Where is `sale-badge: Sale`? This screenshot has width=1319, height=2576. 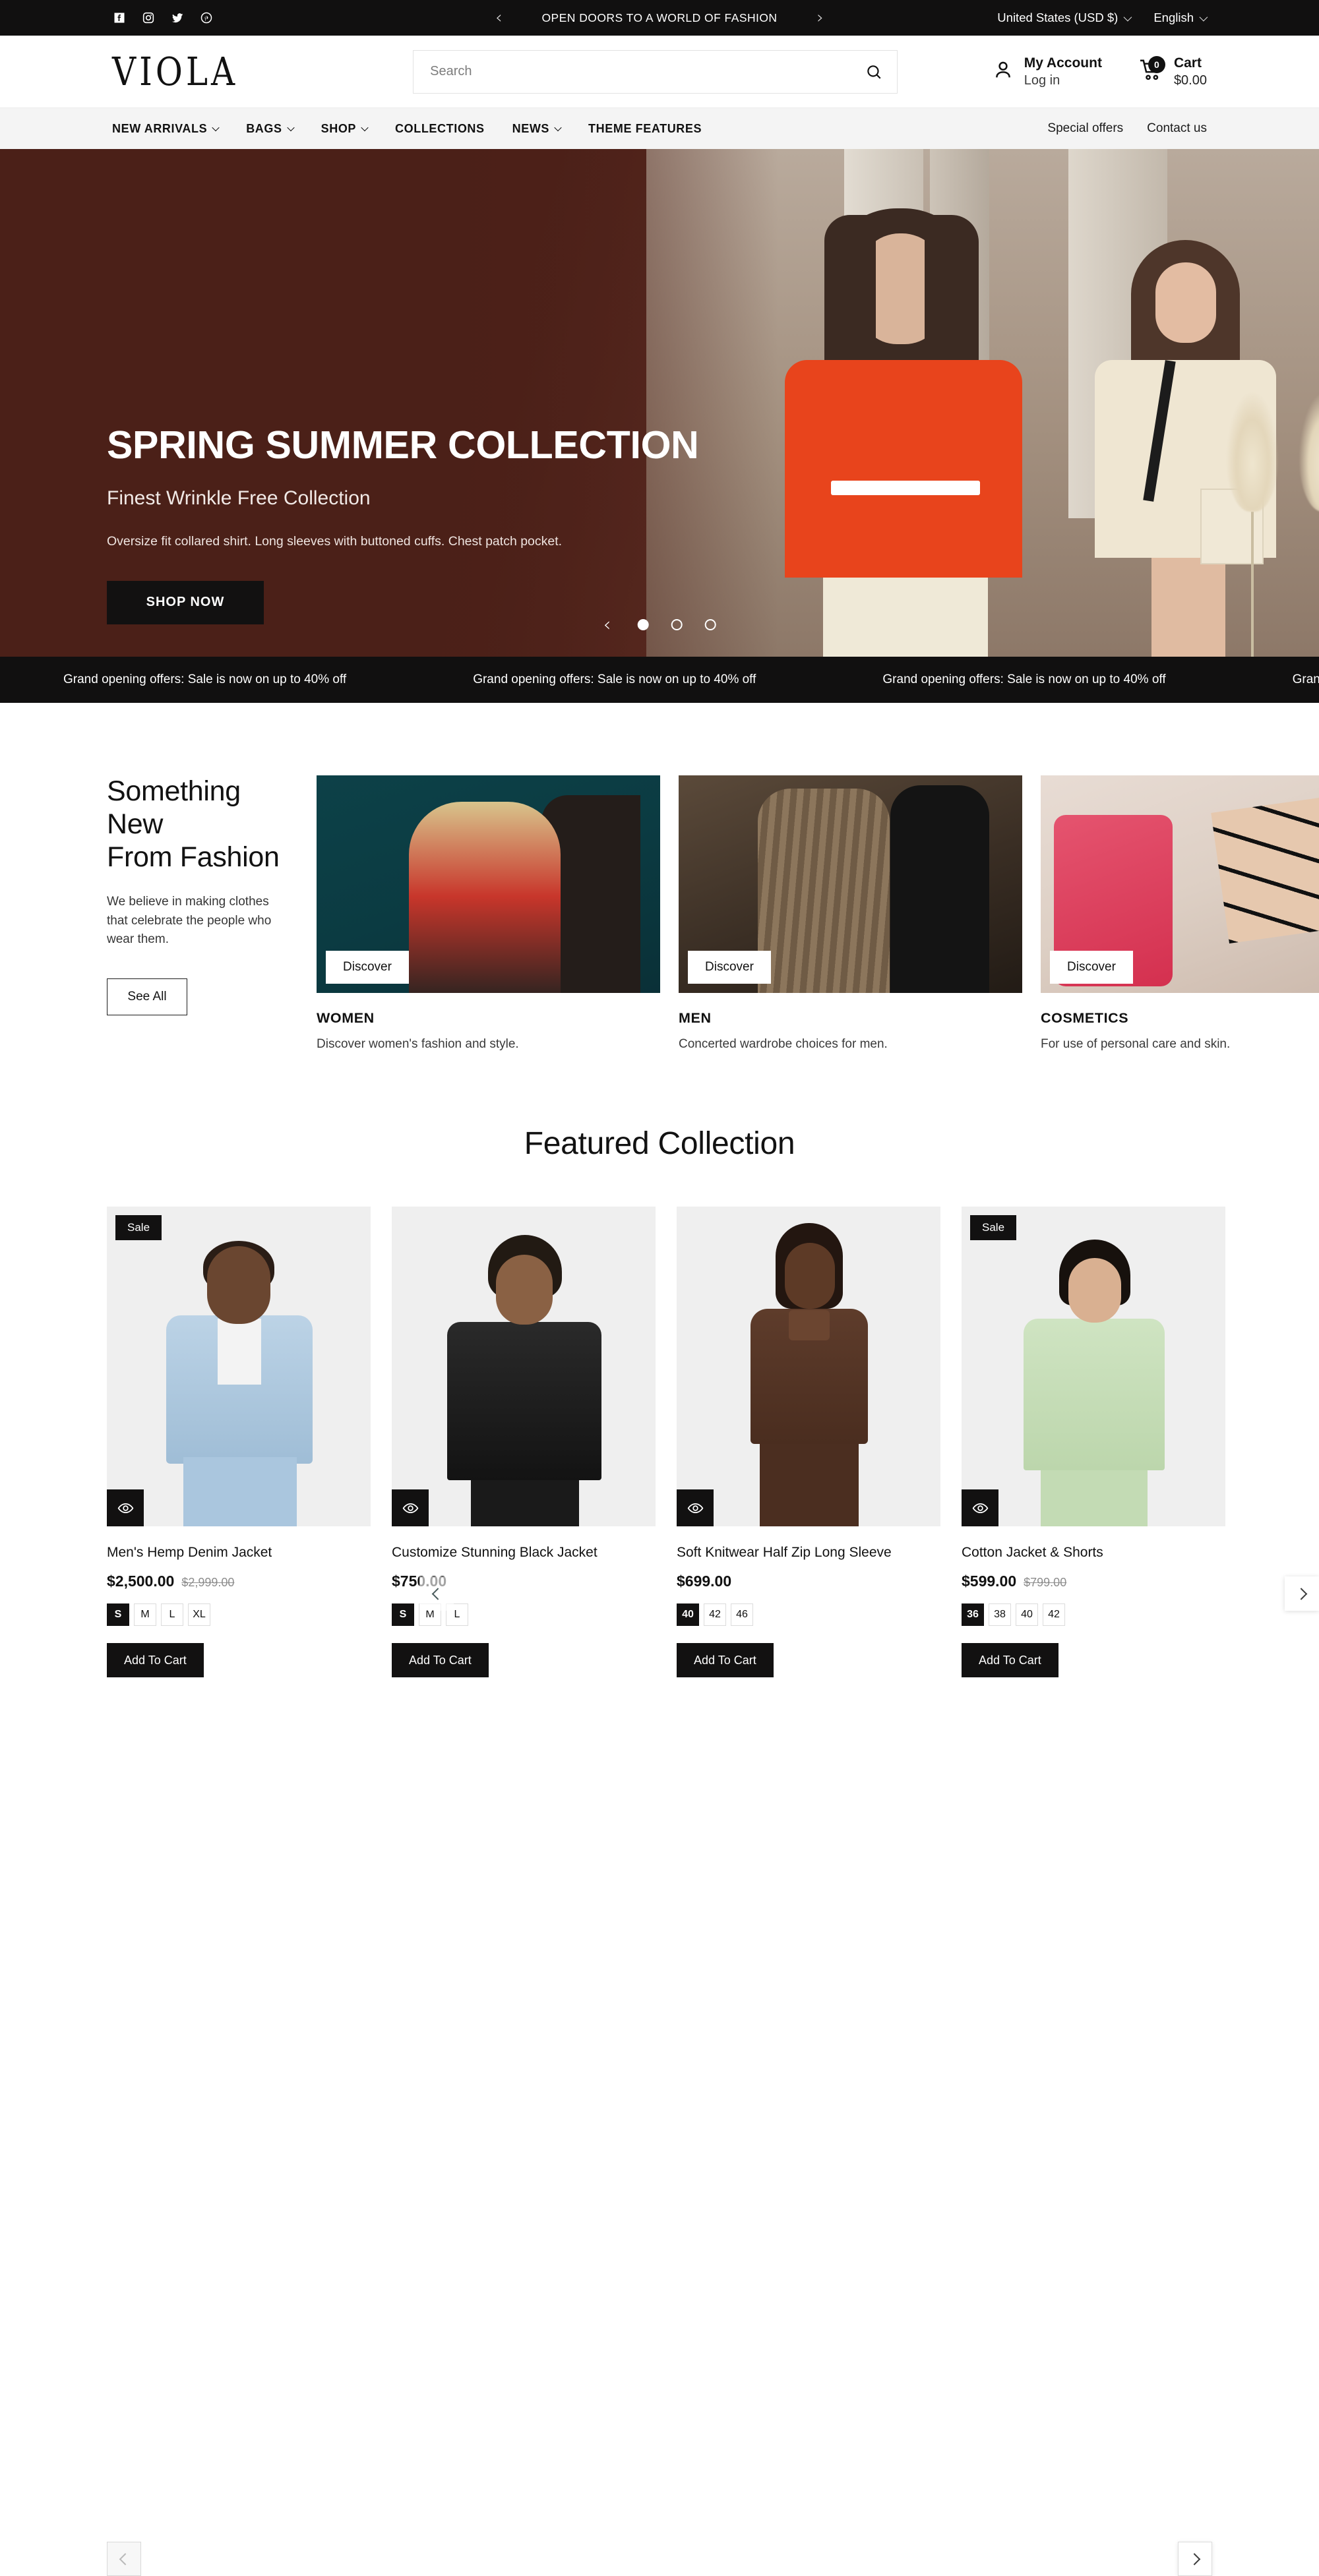
sale-badge: Sale is located at coordinates (993, 1227).